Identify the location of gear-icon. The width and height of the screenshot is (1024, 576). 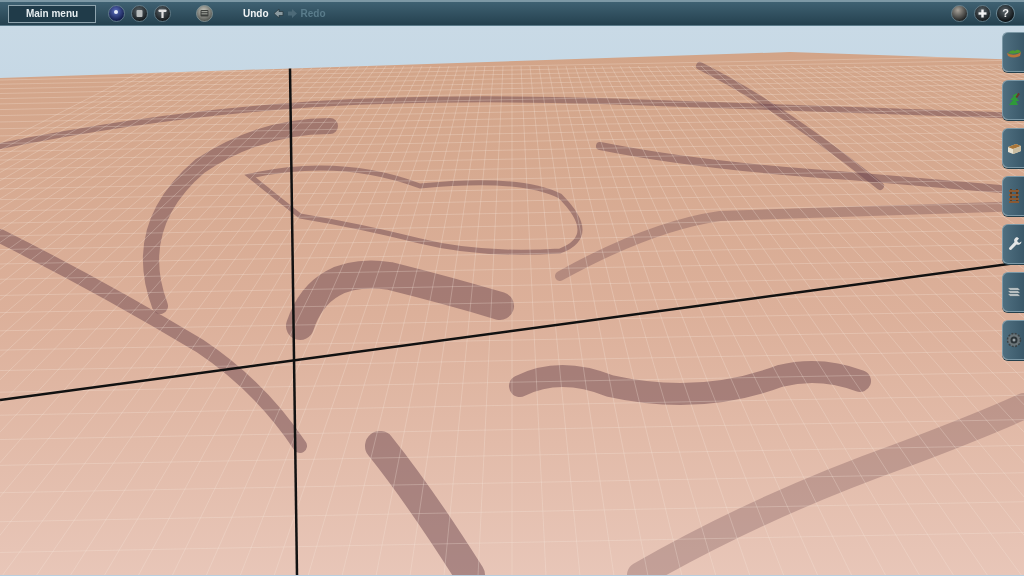
(1013, 340).